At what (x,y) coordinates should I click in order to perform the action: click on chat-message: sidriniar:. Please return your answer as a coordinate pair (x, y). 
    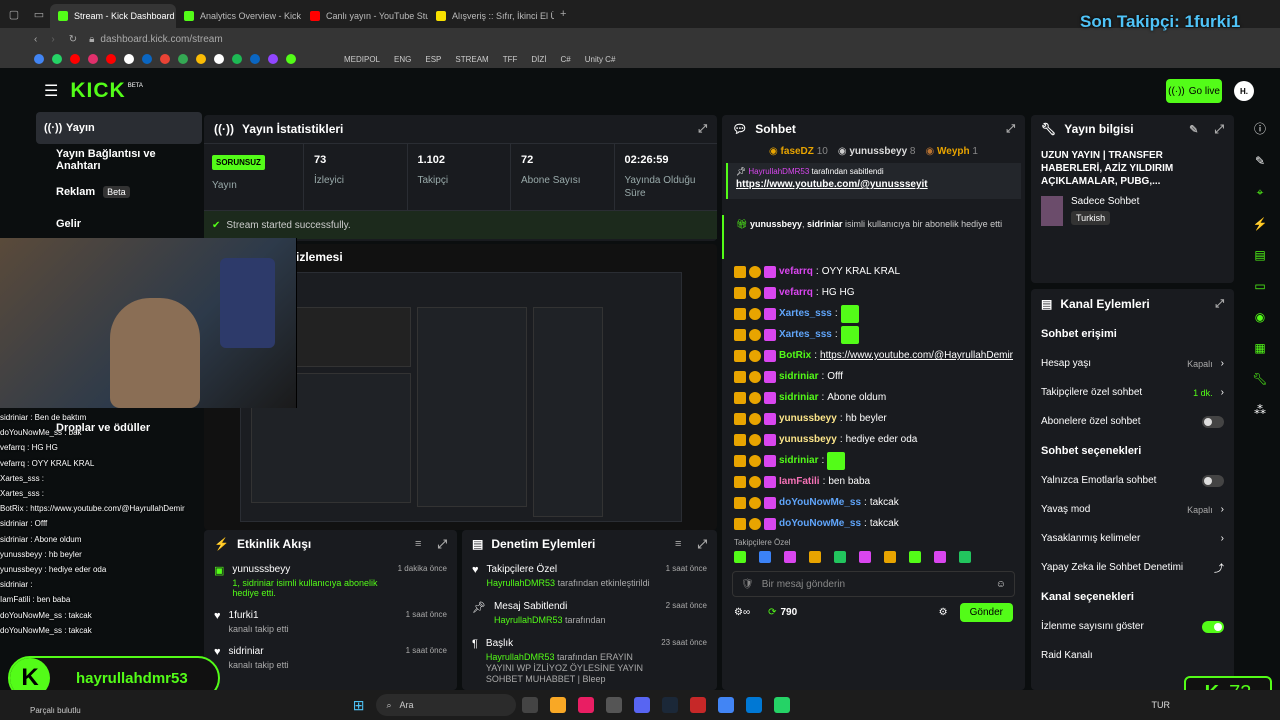
    Looking at the image, I should click on (873, 460).